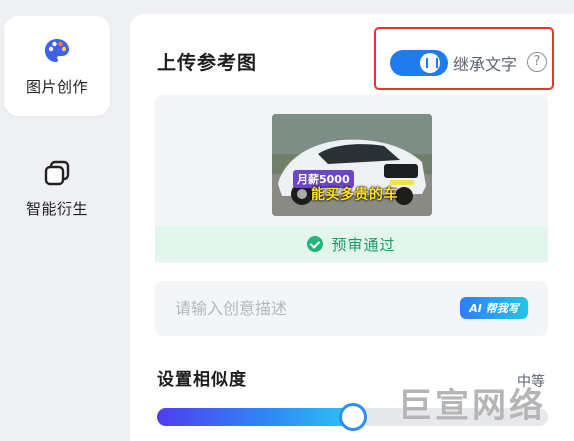 Image resolution: width=574 pixels, height=441 pixels. I want to click on watermark: 巨宣网络, so click(472, 406).